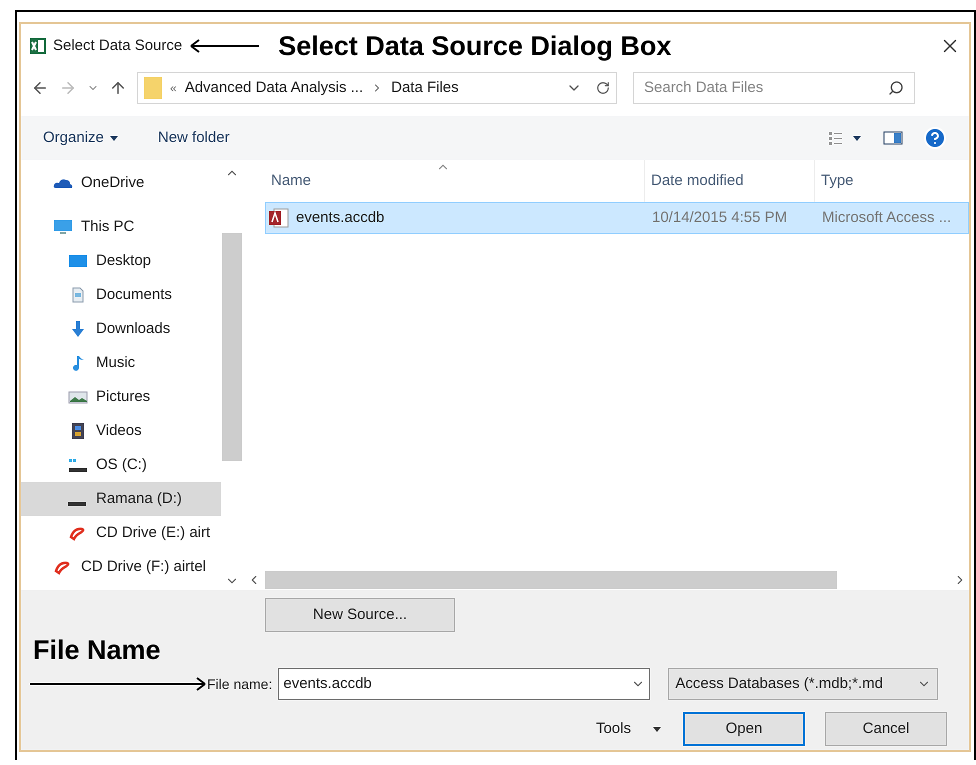 Image resolution: width=976 pixels, height=765 pixels. Describe the element at coordinates (475, 46) in the screenshot. I see `annotation-label: Select Data Source Dialog Box` at that location.